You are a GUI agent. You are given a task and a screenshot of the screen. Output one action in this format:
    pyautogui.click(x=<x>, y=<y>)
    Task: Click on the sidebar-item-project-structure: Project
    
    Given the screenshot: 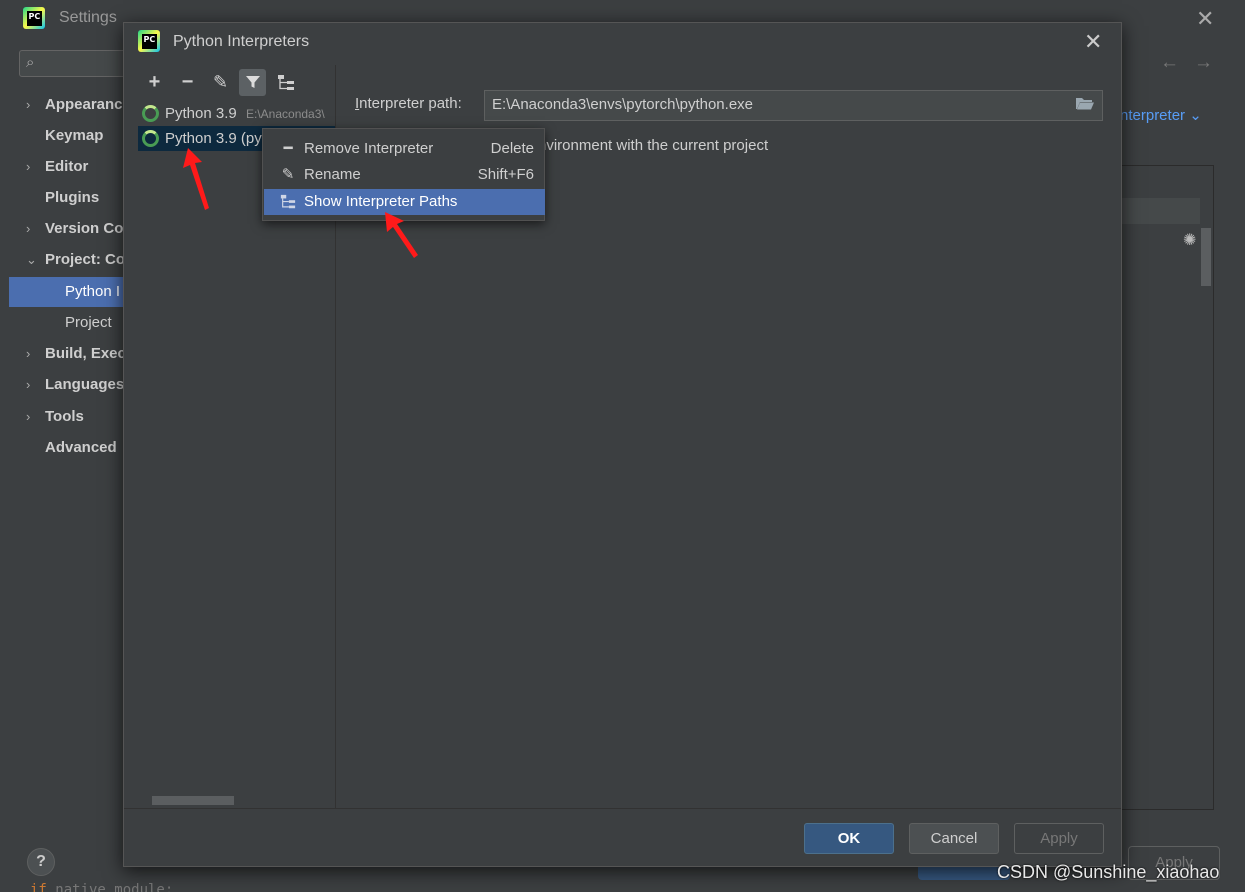 What is the action you would take?
    pyautogui.click(x=66, y=323)
    